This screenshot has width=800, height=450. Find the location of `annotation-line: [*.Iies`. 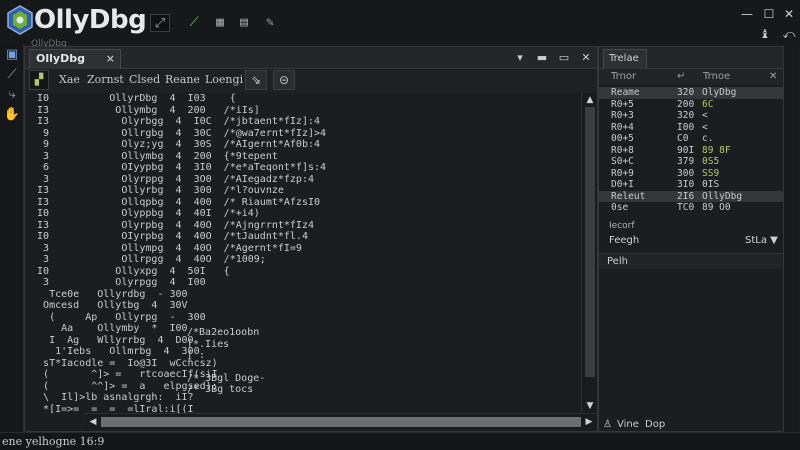

annotation-line: [*.Iies is located at coordinates (208, 344).